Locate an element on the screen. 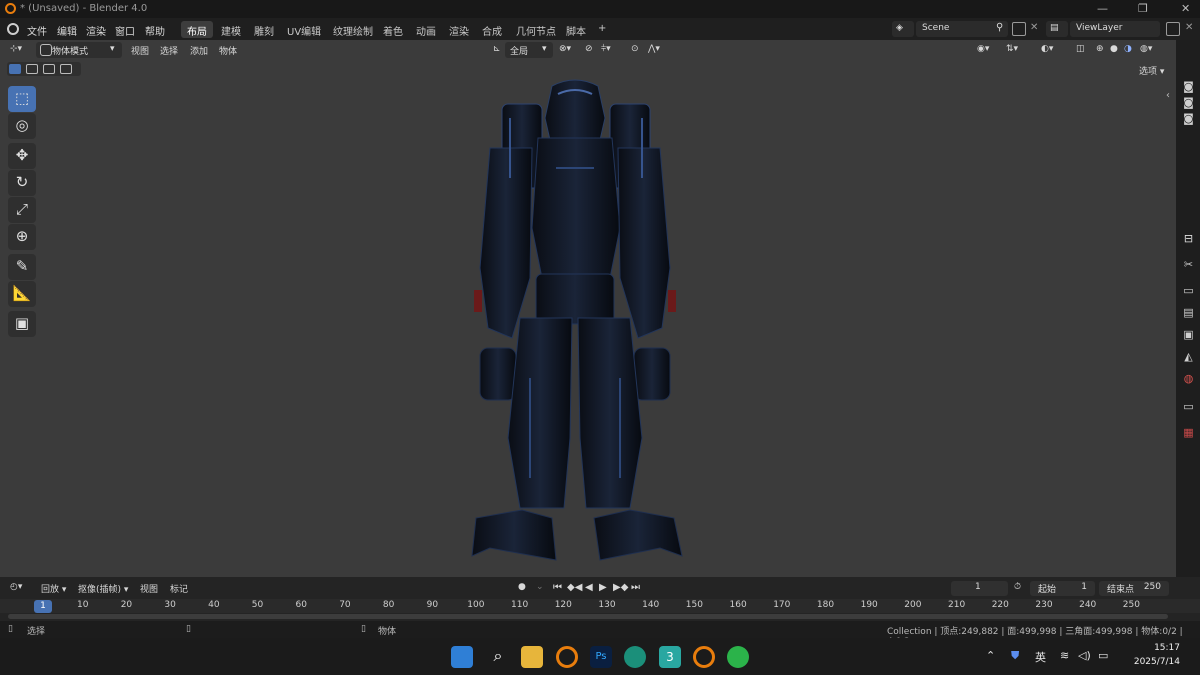 This screenshot has width=1200, height=675. timeline-scrollbar is located at coordinates (588, 616).